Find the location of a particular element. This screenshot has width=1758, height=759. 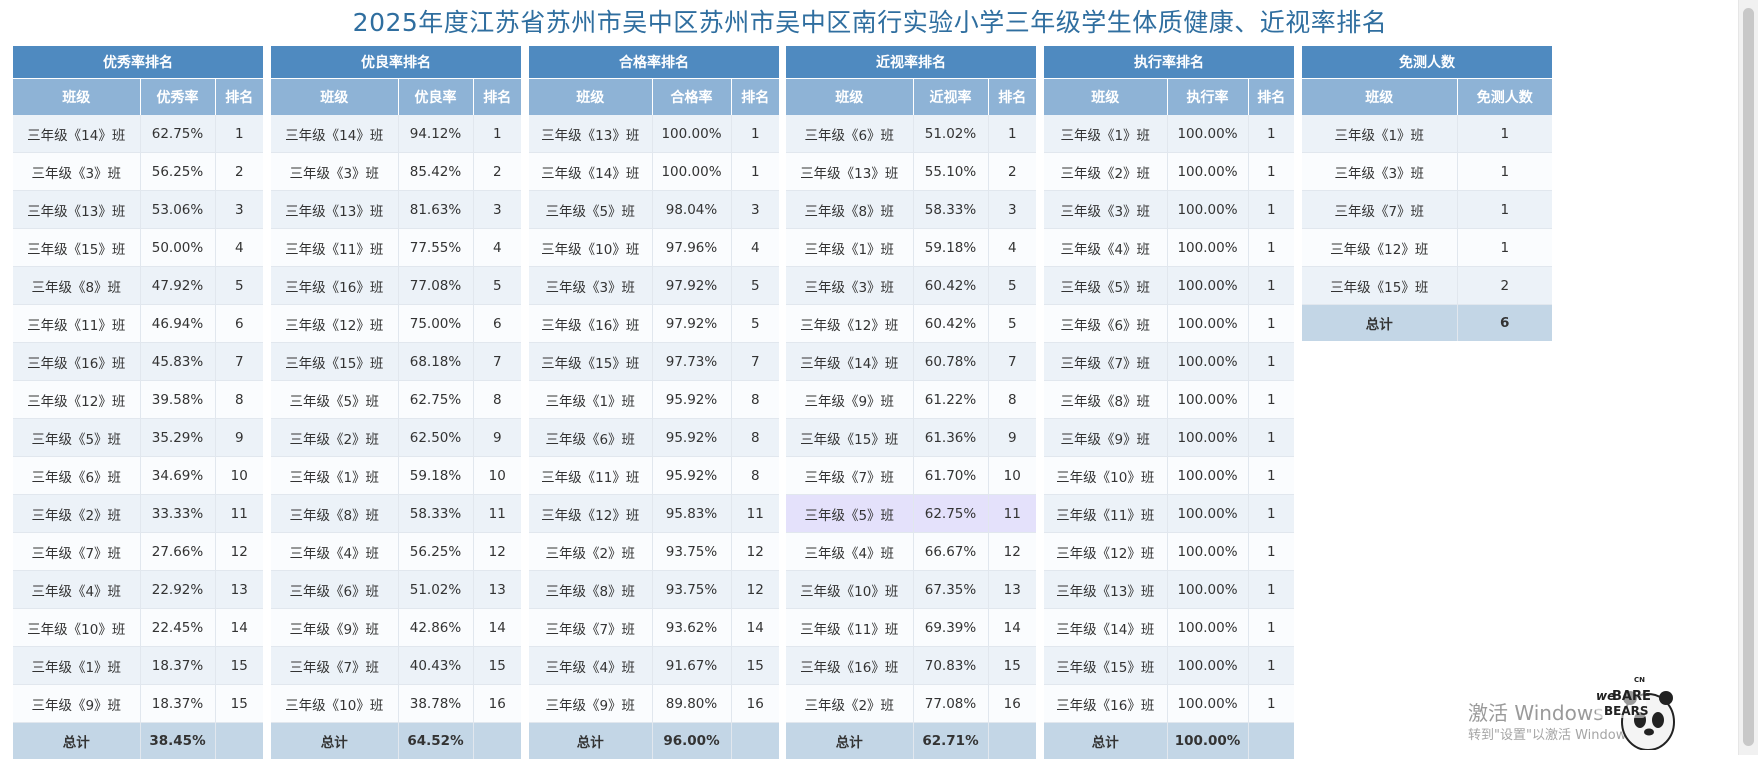

table-row: 三年级《13》班55.10%2 is located at coordinates (911, 172).